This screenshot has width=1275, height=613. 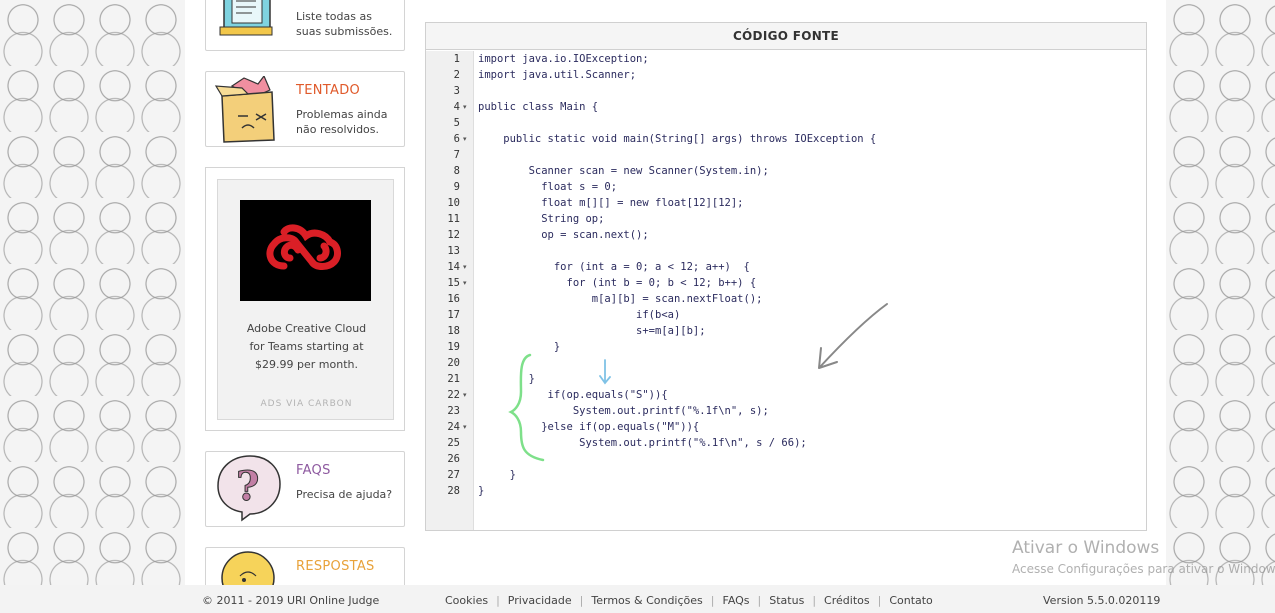 I want to click on card-tried: TENTADO Problemas ainda não resolvidos., so click(x=305, y=109).